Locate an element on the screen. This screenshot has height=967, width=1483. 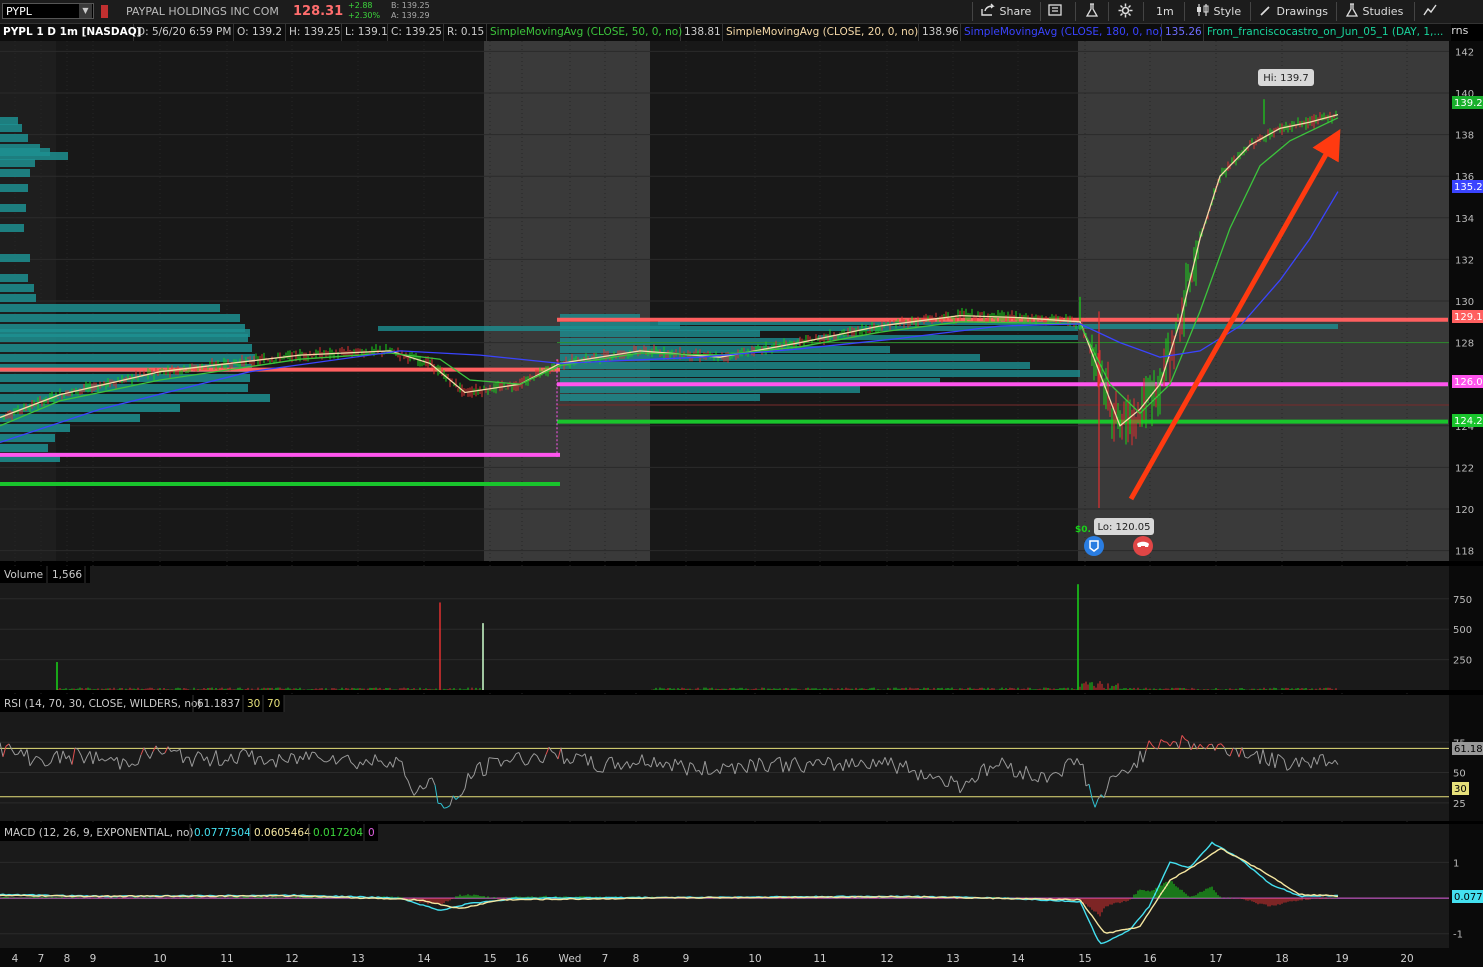
save-grid-icon is located at coordinates (1055, 10).